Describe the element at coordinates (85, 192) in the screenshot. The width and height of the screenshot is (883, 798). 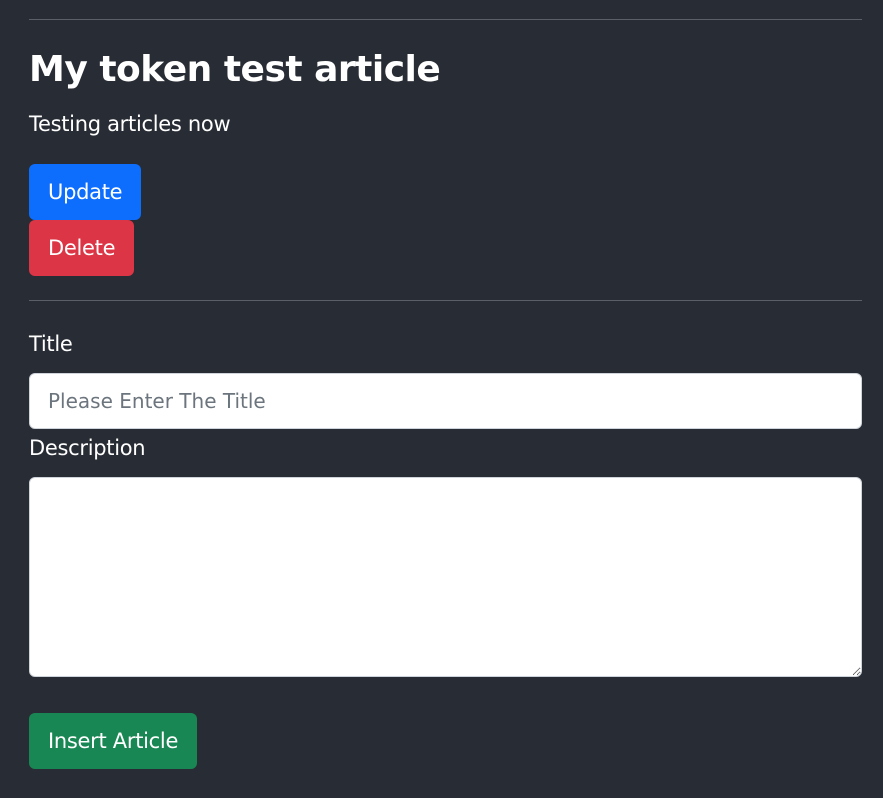
I see `update-button: Update` at that location.